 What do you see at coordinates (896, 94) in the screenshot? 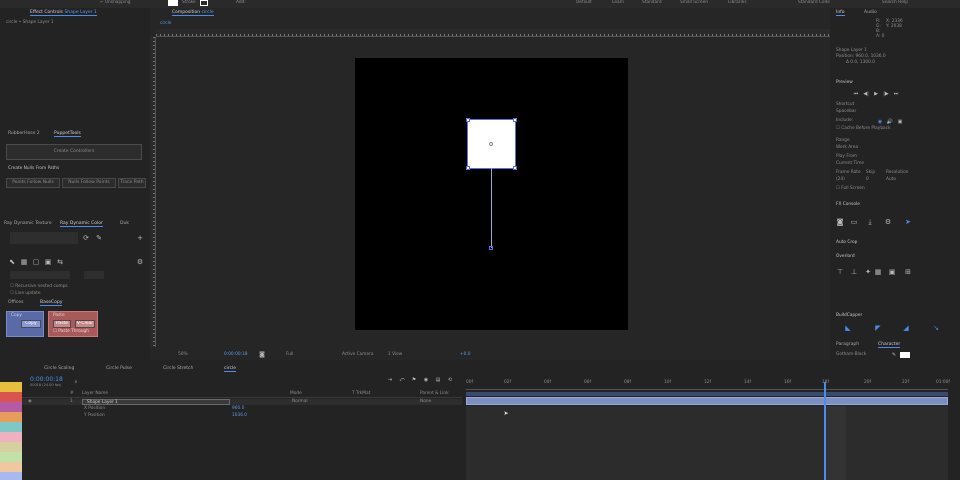
I see `last-frame-icon: ⏭` at bounding box center [896, 94].